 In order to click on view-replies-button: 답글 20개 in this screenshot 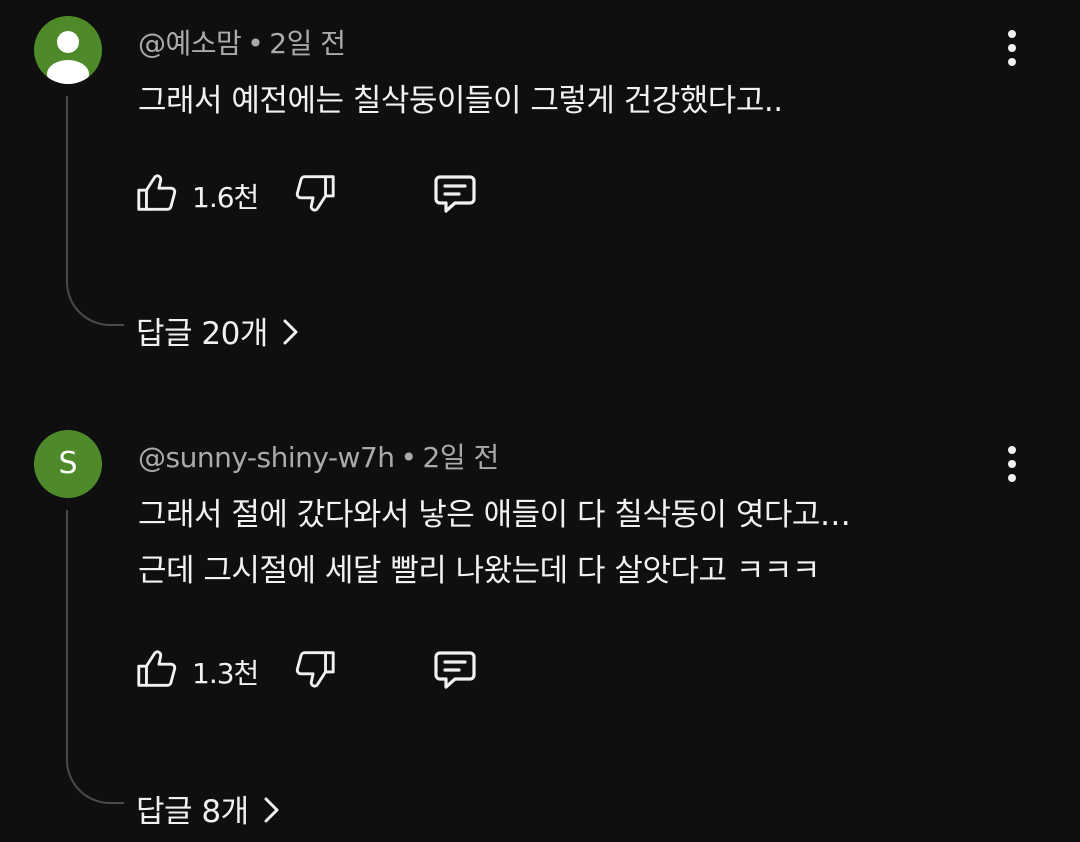, I will do `click(218, 330)`.